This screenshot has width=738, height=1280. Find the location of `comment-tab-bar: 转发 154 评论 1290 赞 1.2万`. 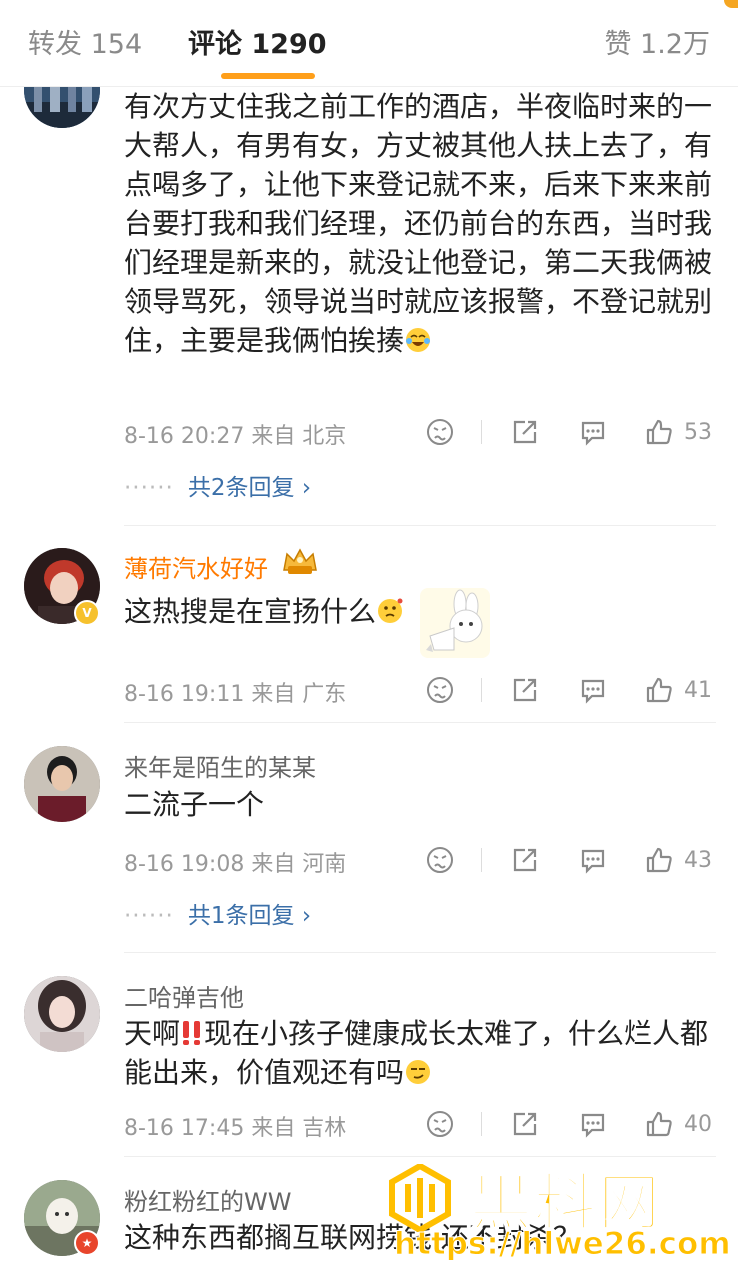

comment-tab-bar: 转发 154 评论 1290 赞 1.2万 is located at coordinates (369, 43).